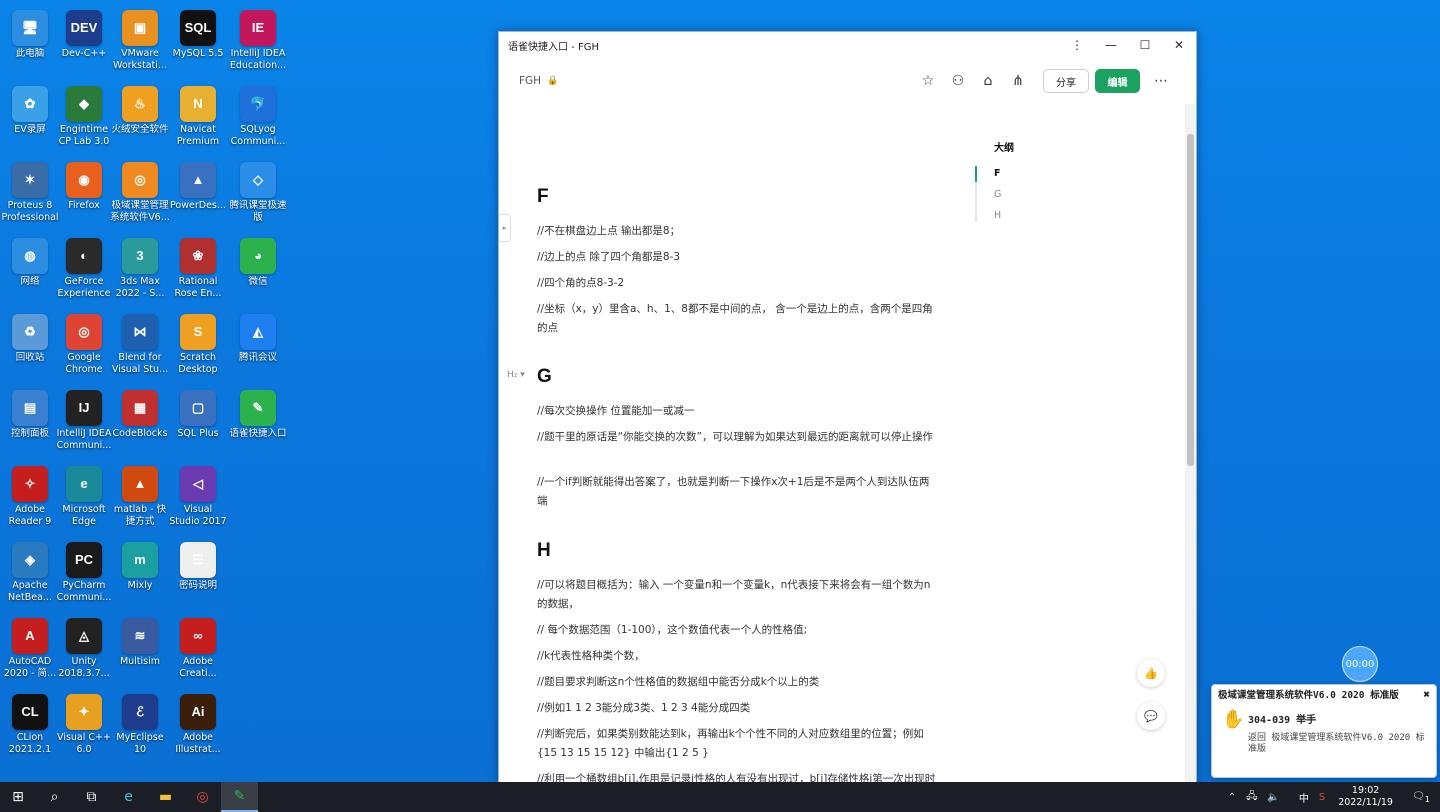 The height and width of the screenshot is (812, 1440). I want to click on clock: 19:02 2022/11/19, so click(1365, 797).